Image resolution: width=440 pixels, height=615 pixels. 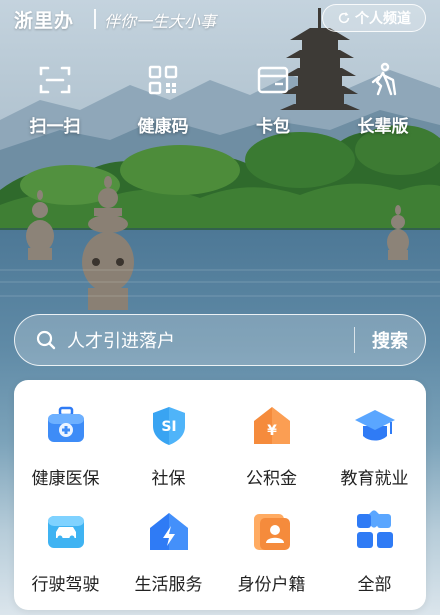 What do you see at coordinates (273, 127) in the screenshot?
I see `quick-action-label: 卡包` at bounding box center [273, 127].